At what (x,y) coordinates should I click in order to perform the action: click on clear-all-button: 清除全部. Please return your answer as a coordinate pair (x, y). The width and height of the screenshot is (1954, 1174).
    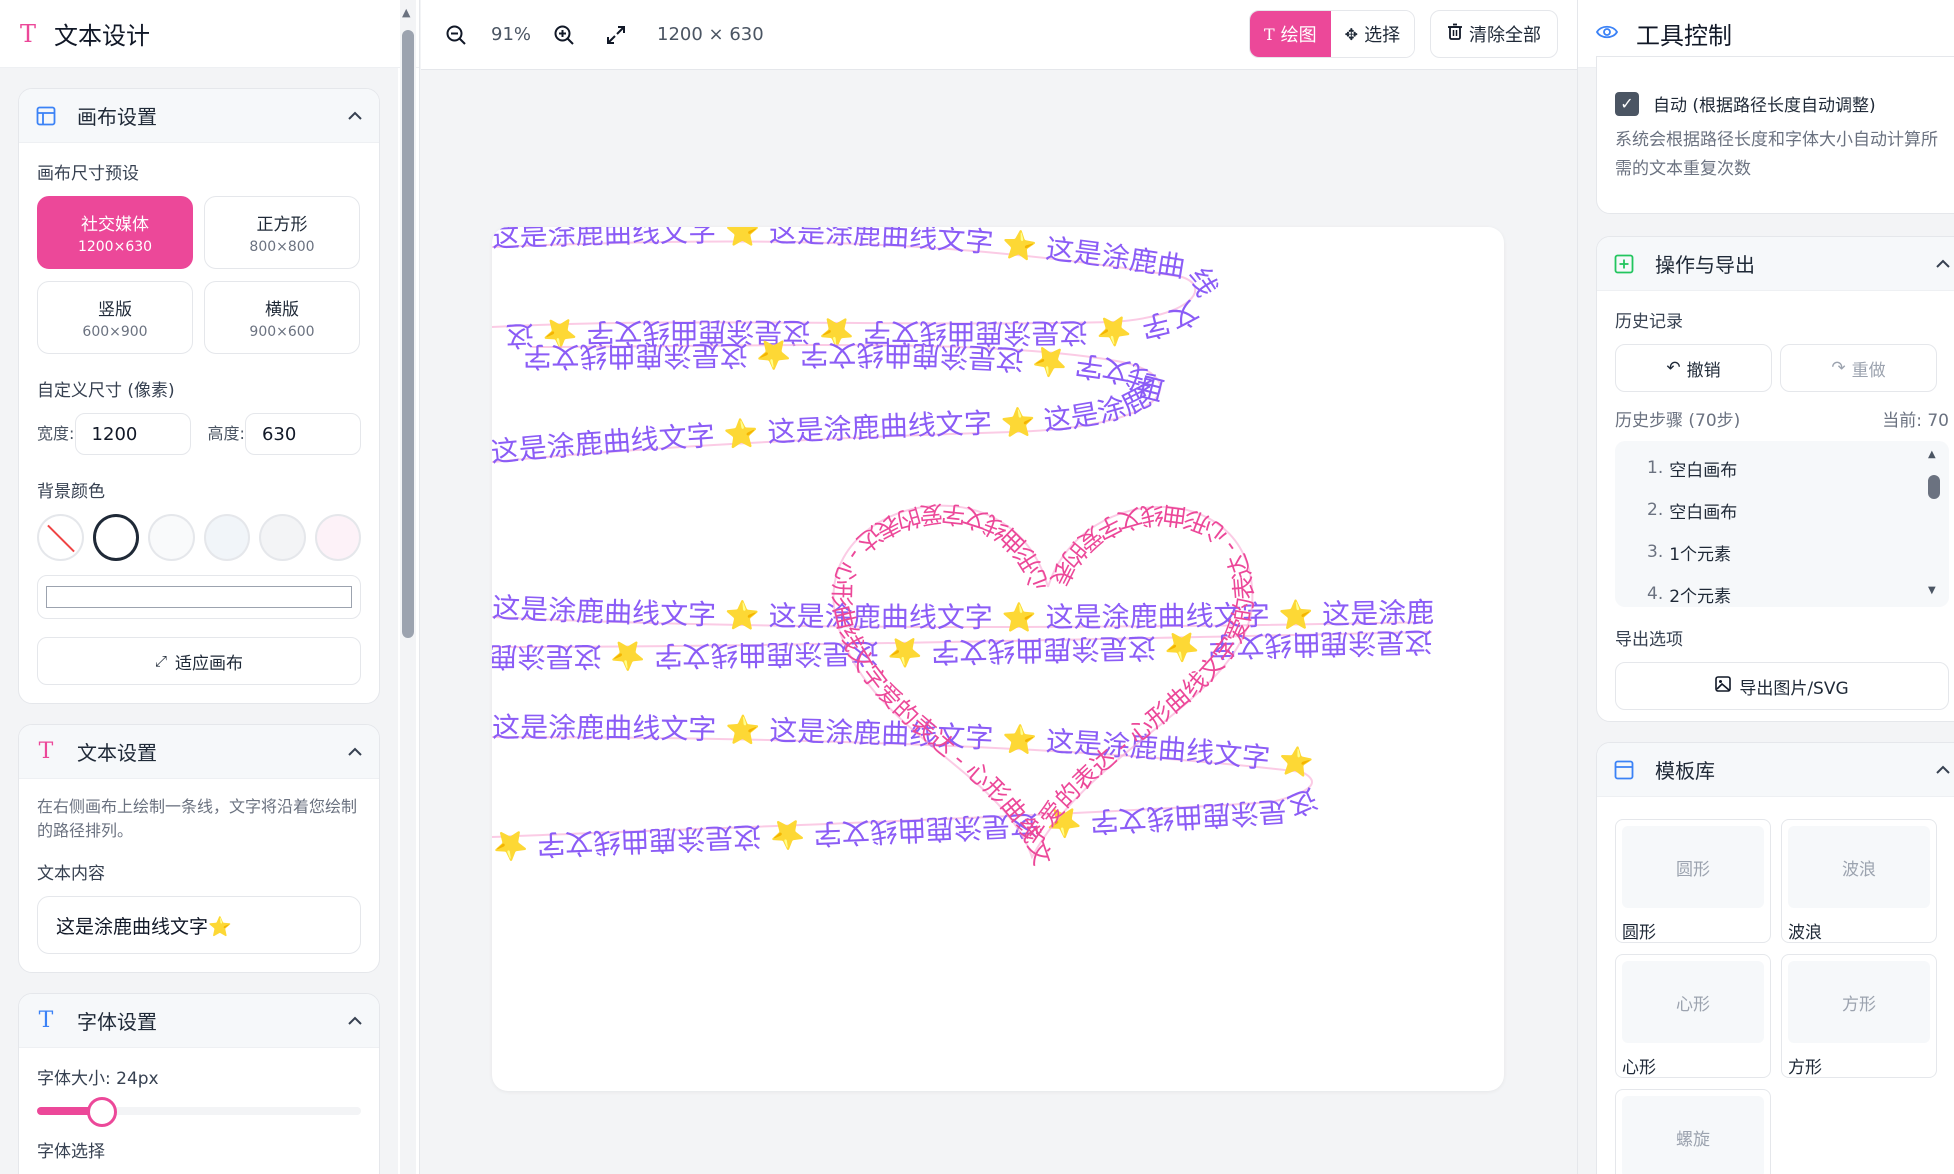
    Looking at the image, I should click on (1494, 34).